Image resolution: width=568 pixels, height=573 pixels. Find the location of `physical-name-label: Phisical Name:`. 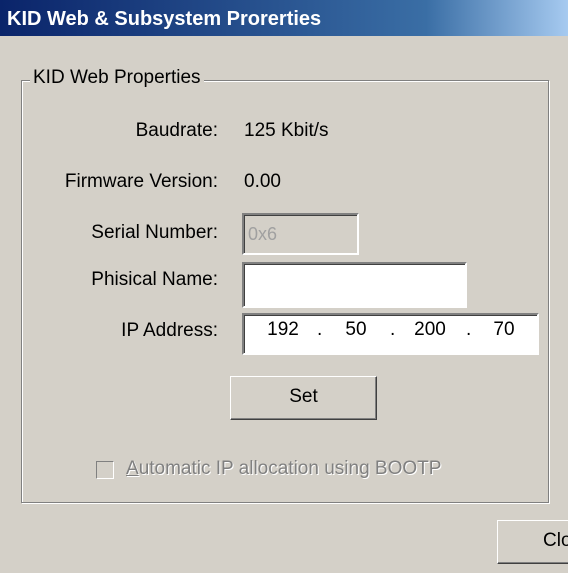

physical-name-label: Phisical Name: is located at coordinates (154, 279).